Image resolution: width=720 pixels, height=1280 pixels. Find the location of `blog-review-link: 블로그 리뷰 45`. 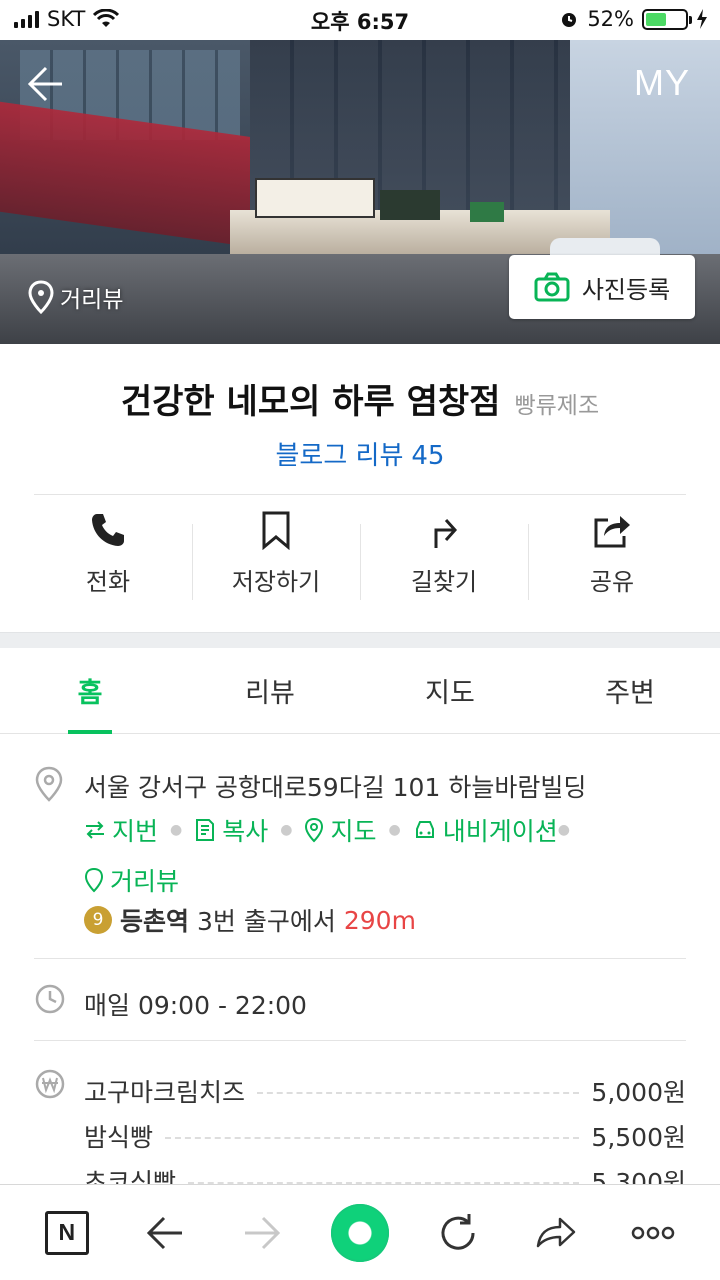

blog-review-link: 블로그 리뷰 45 is located at coordinates (360, 453).